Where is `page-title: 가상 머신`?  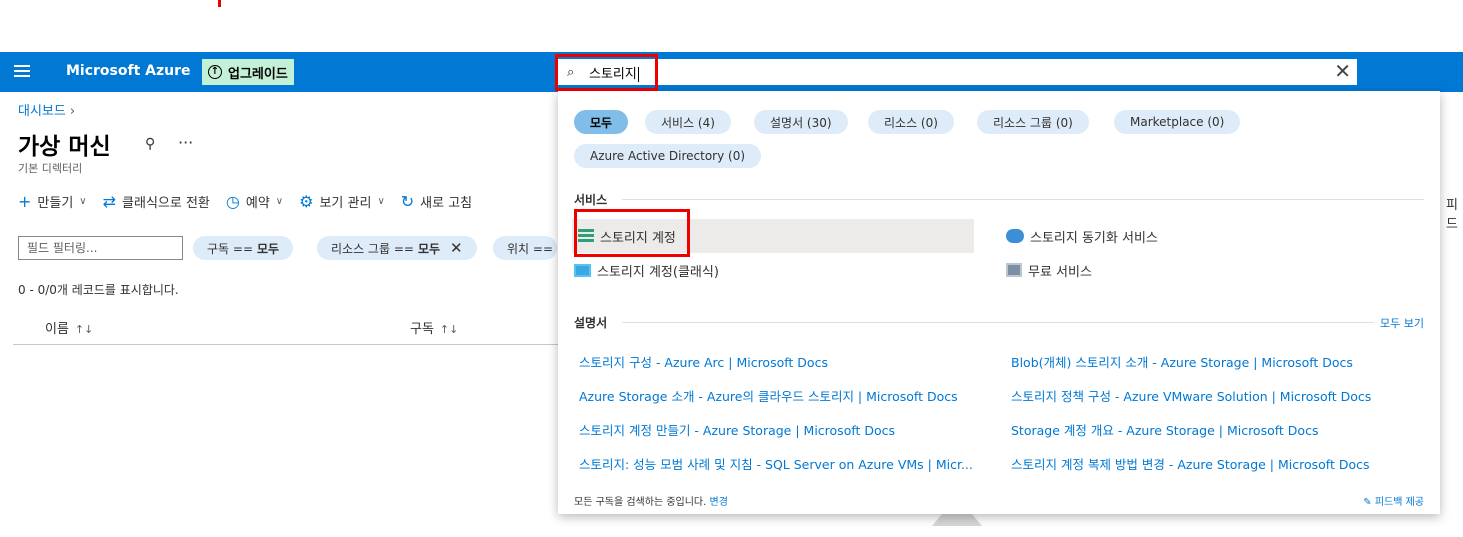 page-title: 가상 머신 is located at coordinates (64, 147).